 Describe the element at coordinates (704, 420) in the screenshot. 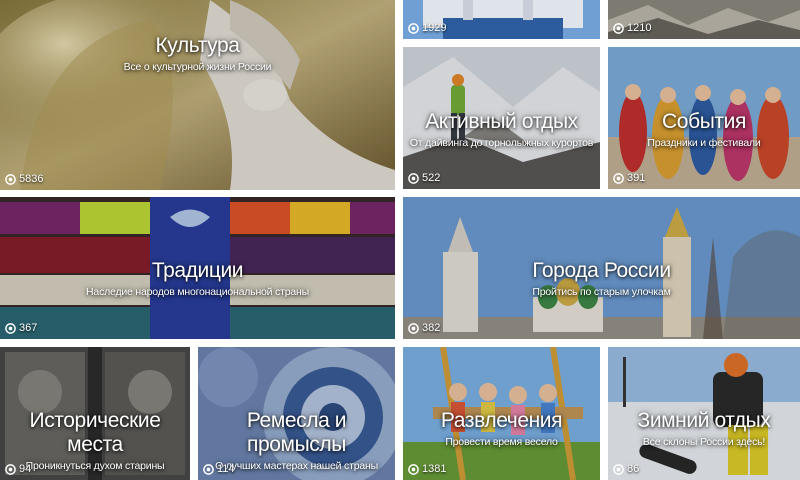

I see `tile-title: Зимний отдых` at that location.